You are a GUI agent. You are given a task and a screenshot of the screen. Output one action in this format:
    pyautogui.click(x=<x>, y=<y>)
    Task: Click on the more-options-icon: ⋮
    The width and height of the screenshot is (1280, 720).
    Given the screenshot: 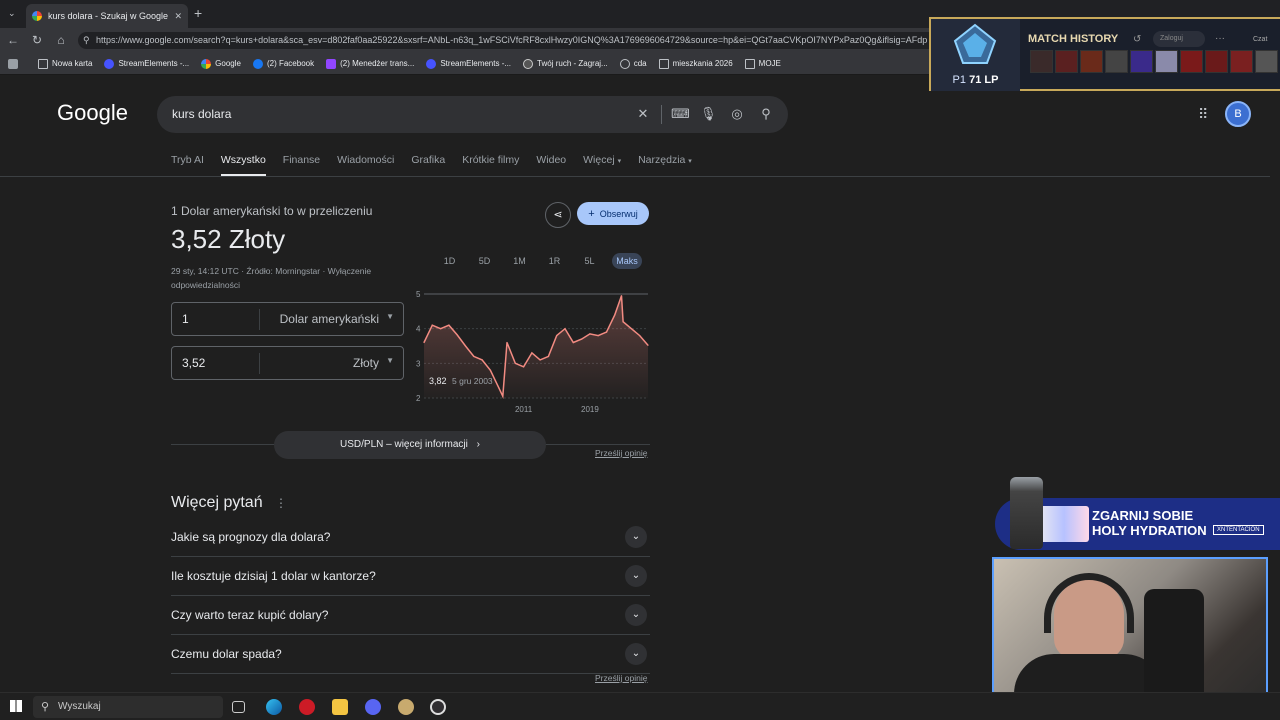 What is the action you would take?
    pyautogui.click(x=281, y=503)
    